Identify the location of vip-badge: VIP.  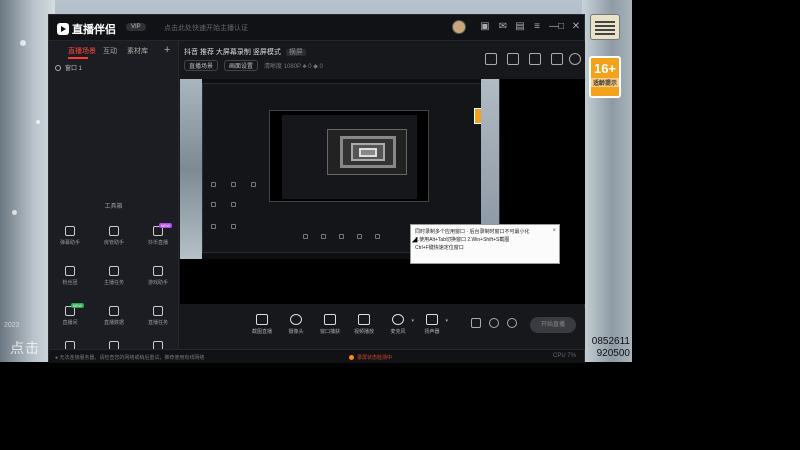
(136, 27).